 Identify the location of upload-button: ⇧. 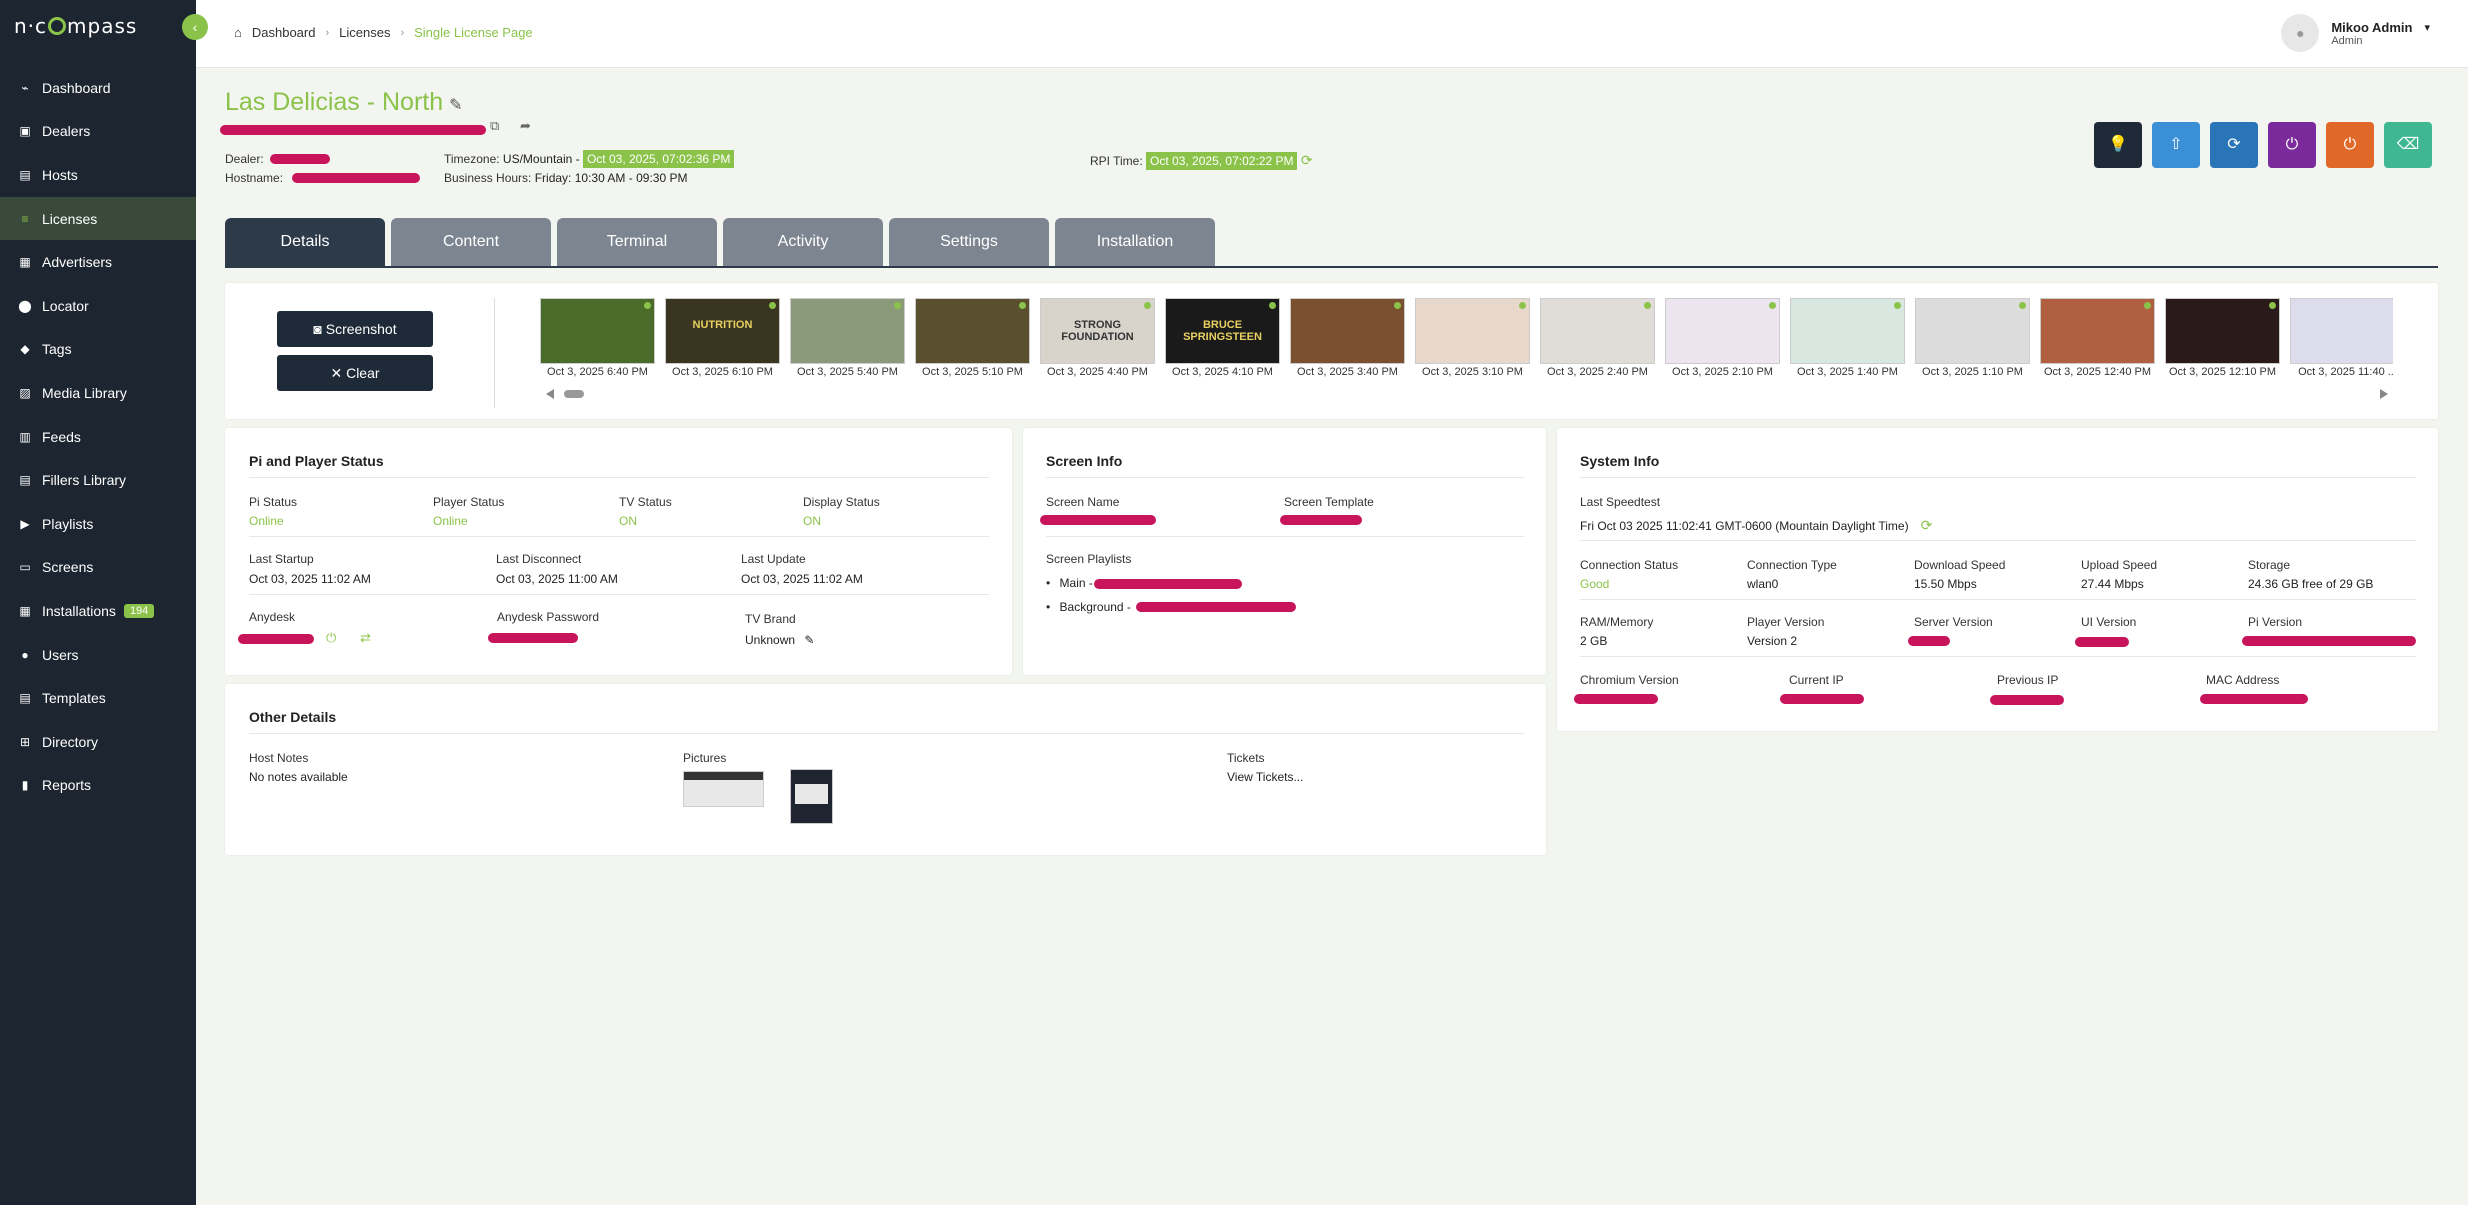
(2176, 145).